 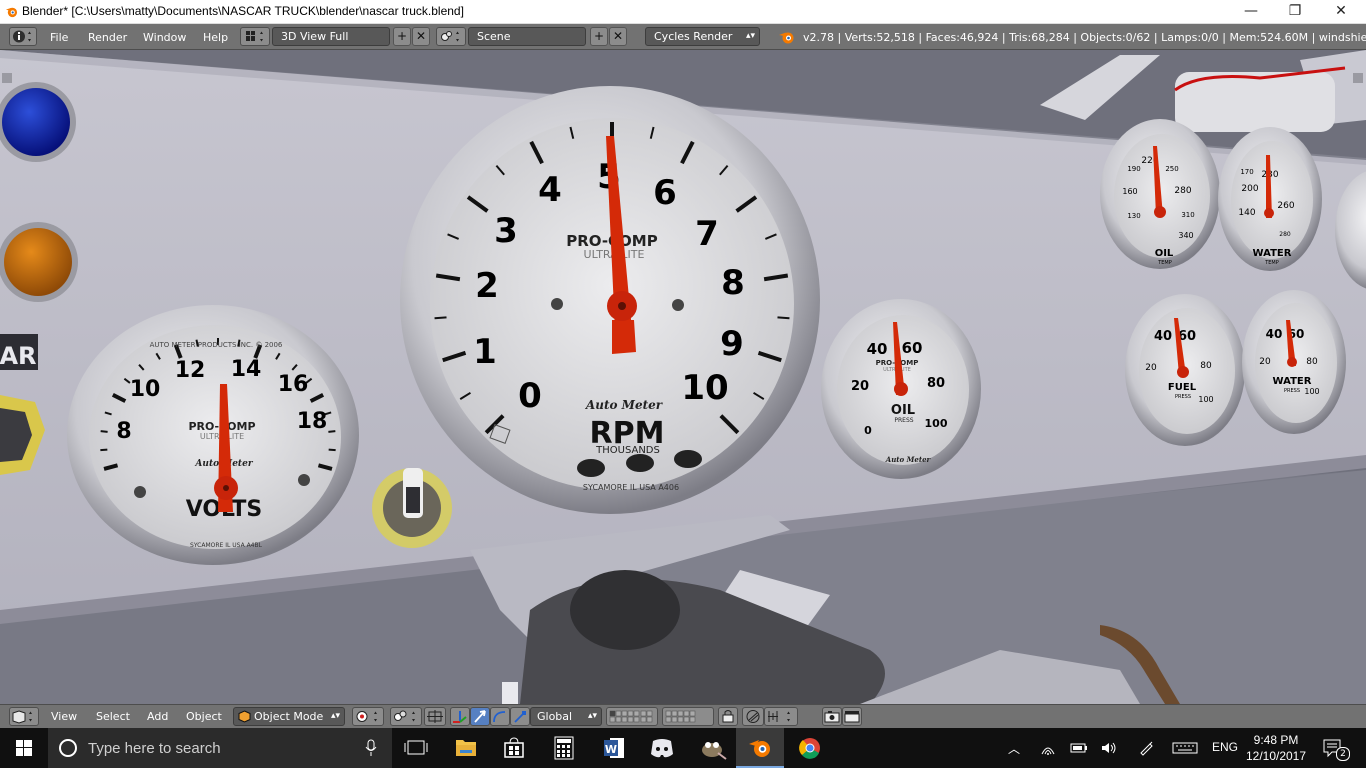 What do you see at coordinates (164, 37) in the screenshot?
I see `menu-window: Window` at bounding box center [164, 37].